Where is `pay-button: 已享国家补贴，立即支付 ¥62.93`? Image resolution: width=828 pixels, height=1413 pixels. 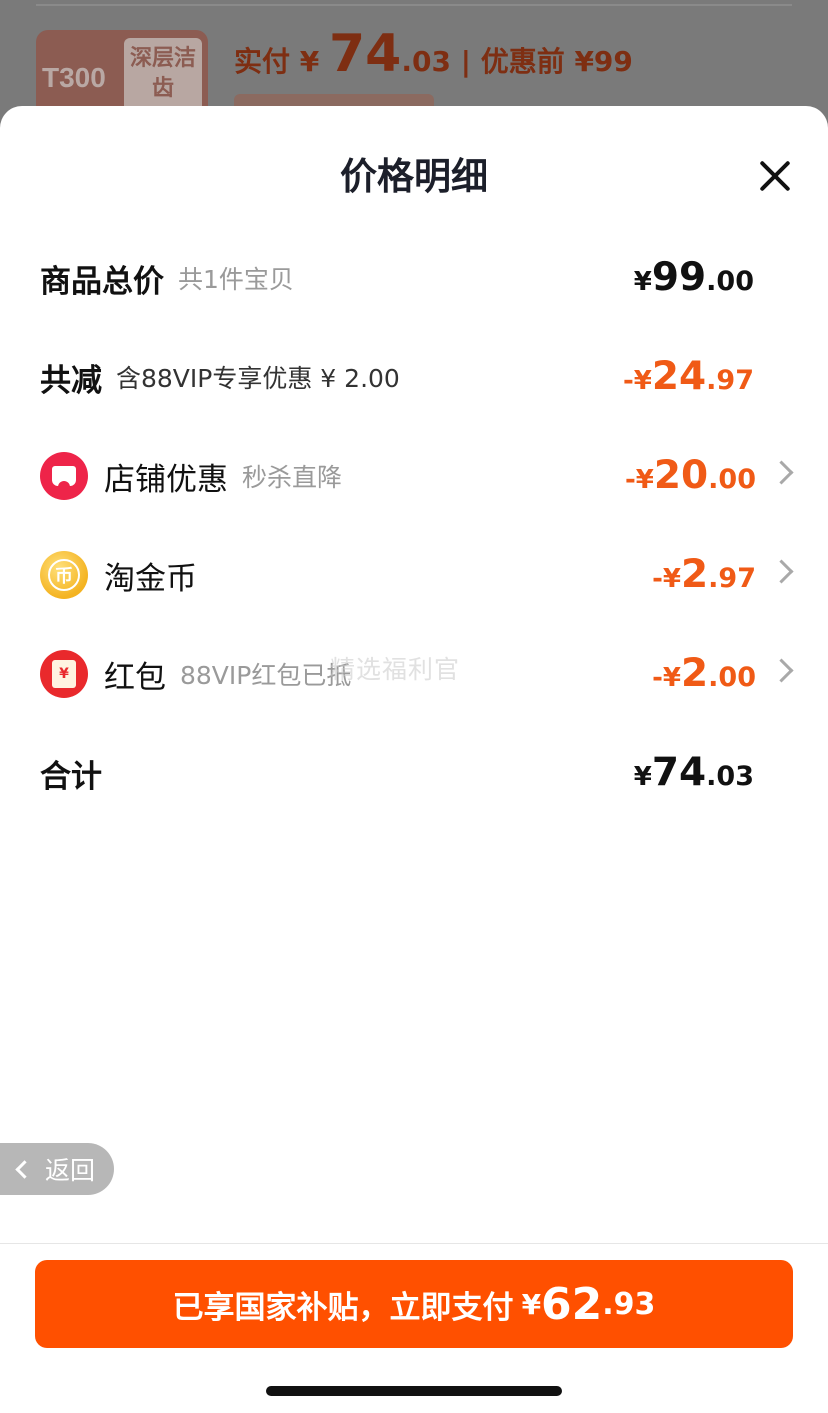
pay-button: 已享国家补贴，立即支付 ¥62.93 is located at coordinates (414, 1304).